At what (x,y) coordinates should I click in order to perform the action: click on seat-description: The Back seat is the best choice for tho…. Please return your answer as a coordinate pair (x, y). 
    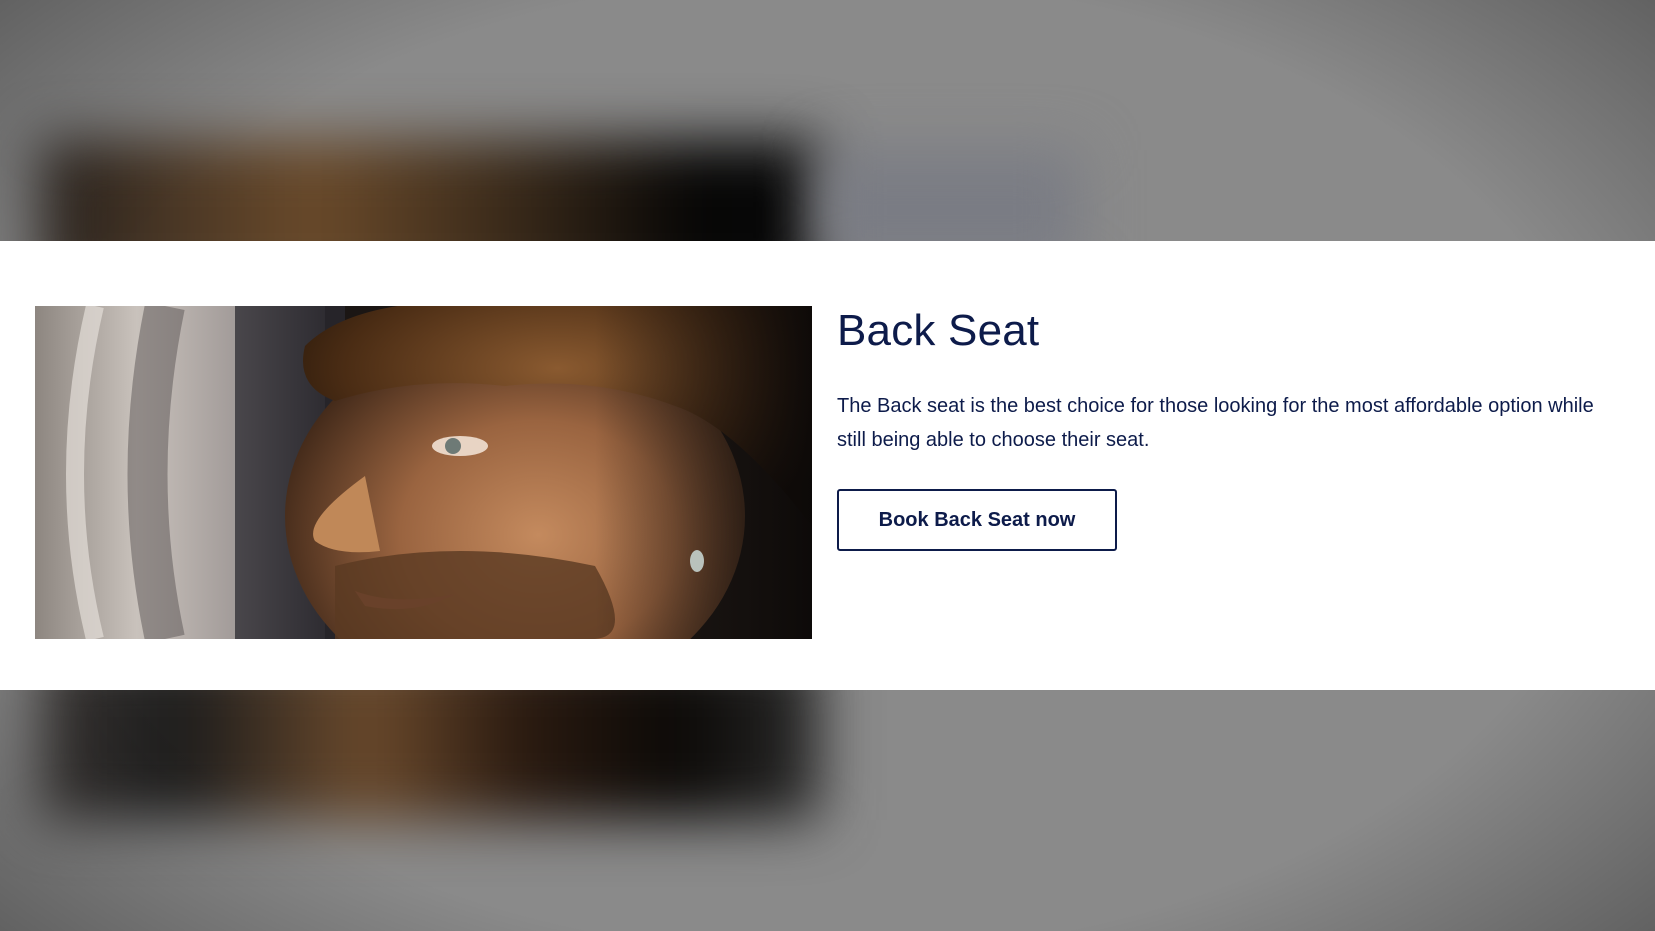
    Looking at the image, I should click on (1215, 423).